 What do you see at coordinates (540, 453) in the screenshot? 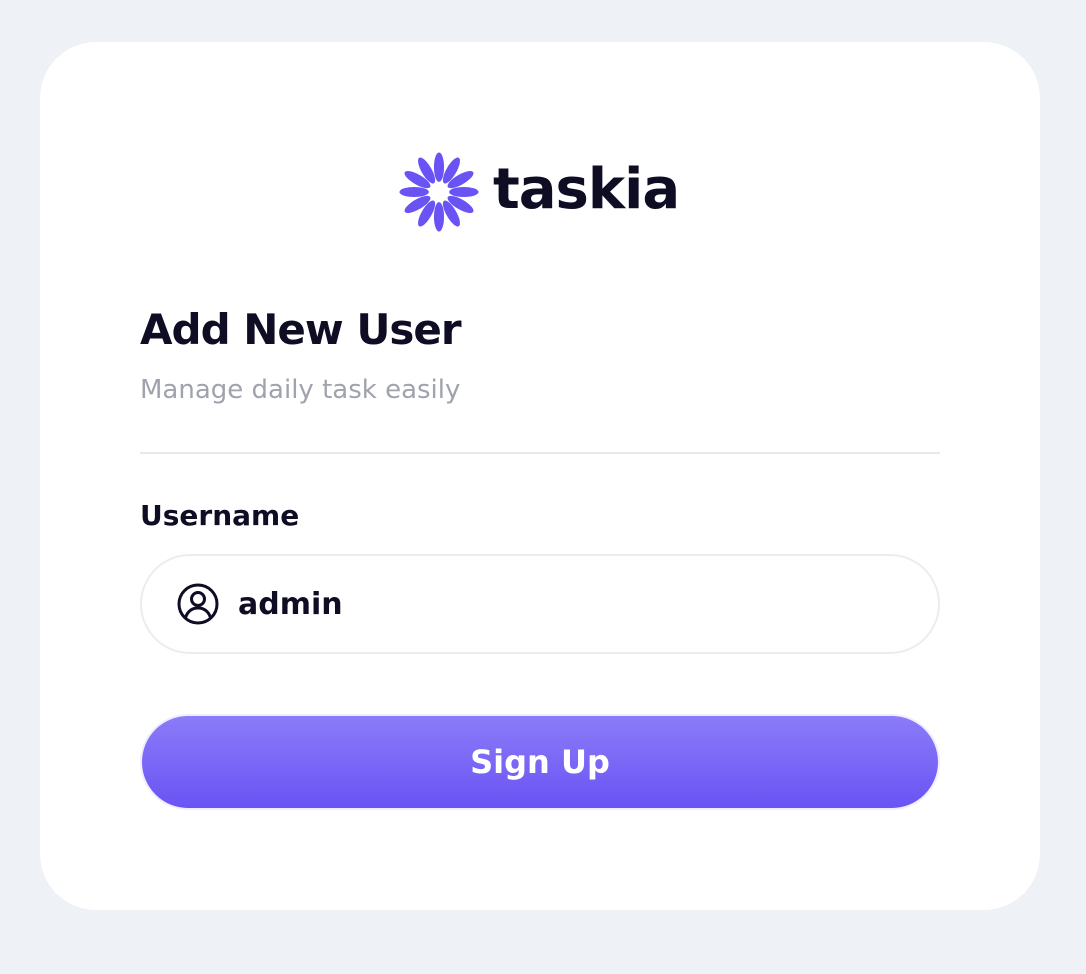
I see `divider` at bounding box center [540, 453].